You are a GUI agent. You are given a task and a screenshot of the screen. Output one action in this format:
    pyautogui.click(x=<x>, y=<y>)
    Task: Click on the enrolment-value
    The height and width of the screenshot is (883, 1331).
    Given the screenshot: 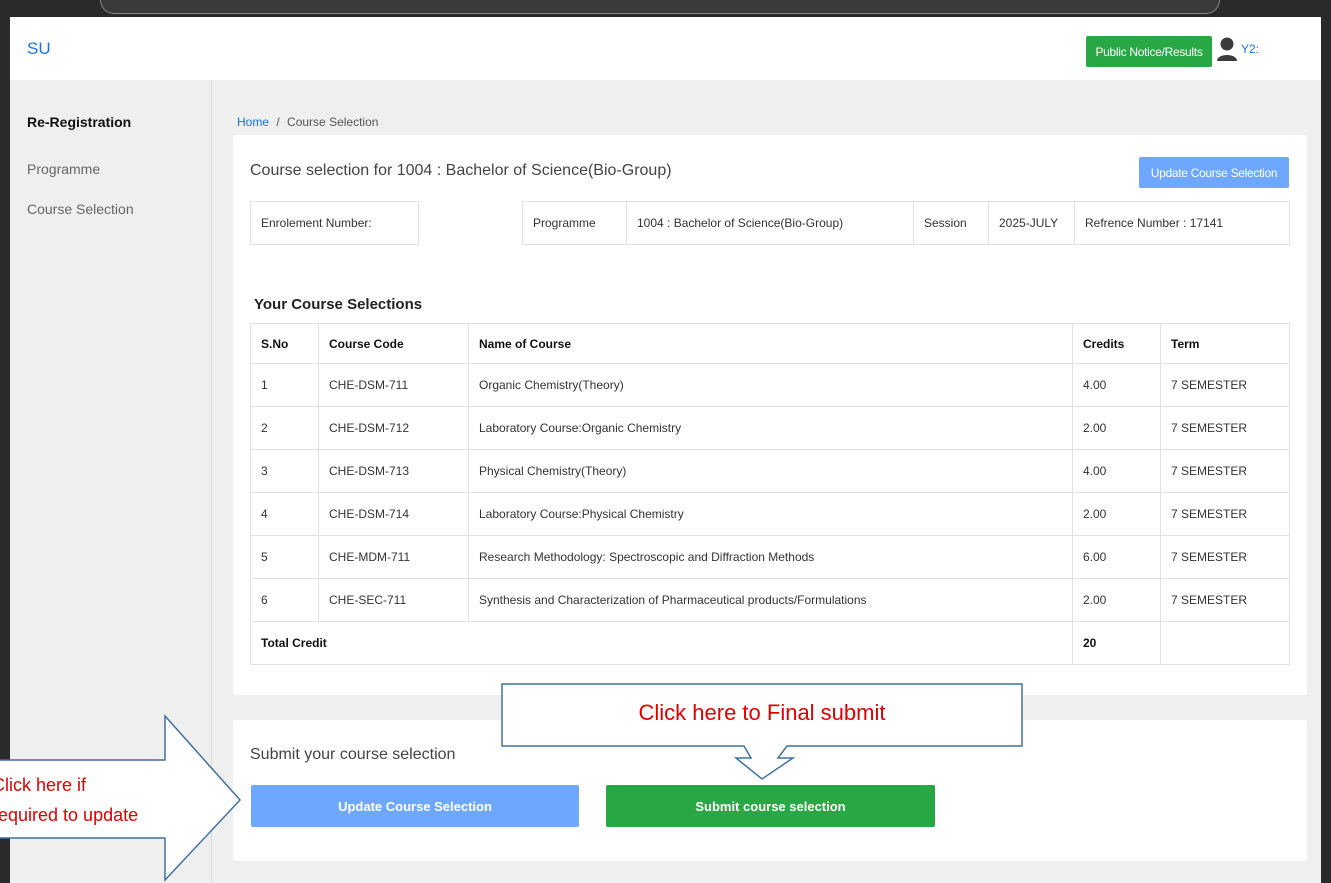 What is the action you would take?
    pyautogui.click(x=470, y=223)
    